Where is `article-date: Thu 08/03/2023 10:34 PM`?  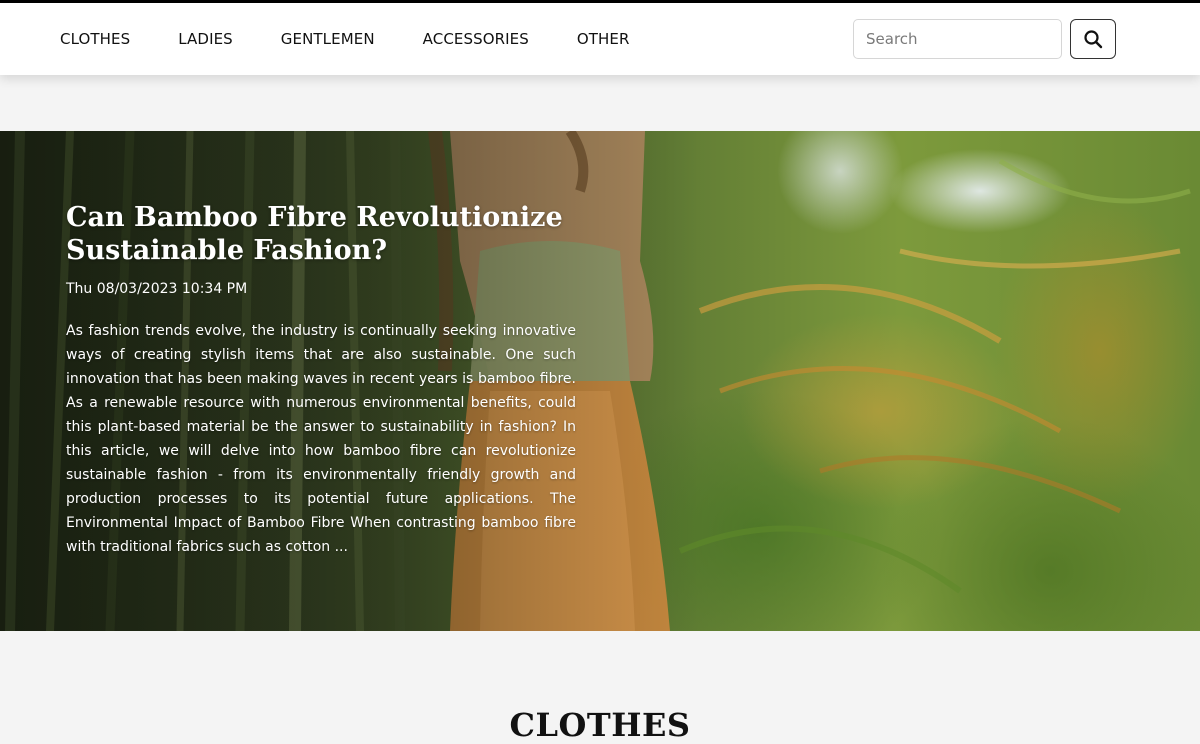
article-date: Thu 08/03/2023 10:34 PM is located at coordinates (157, 289).